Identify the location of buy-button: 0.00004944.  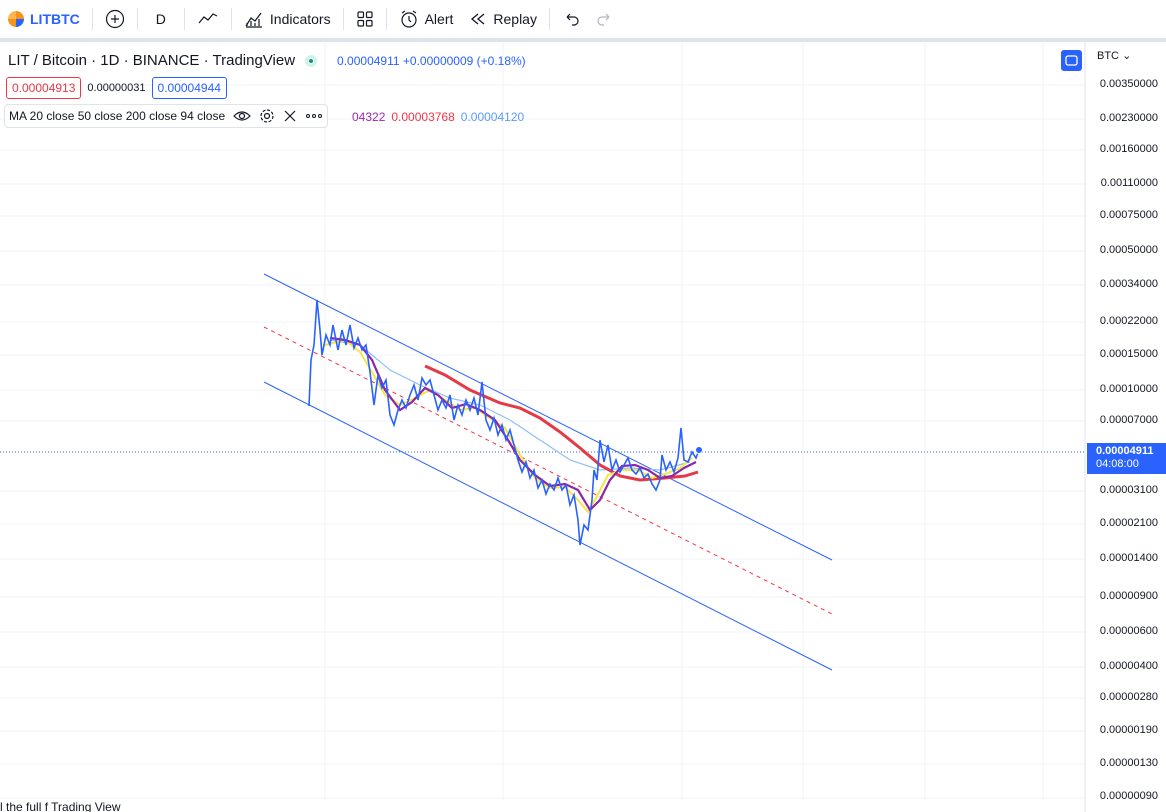
(189, 88).